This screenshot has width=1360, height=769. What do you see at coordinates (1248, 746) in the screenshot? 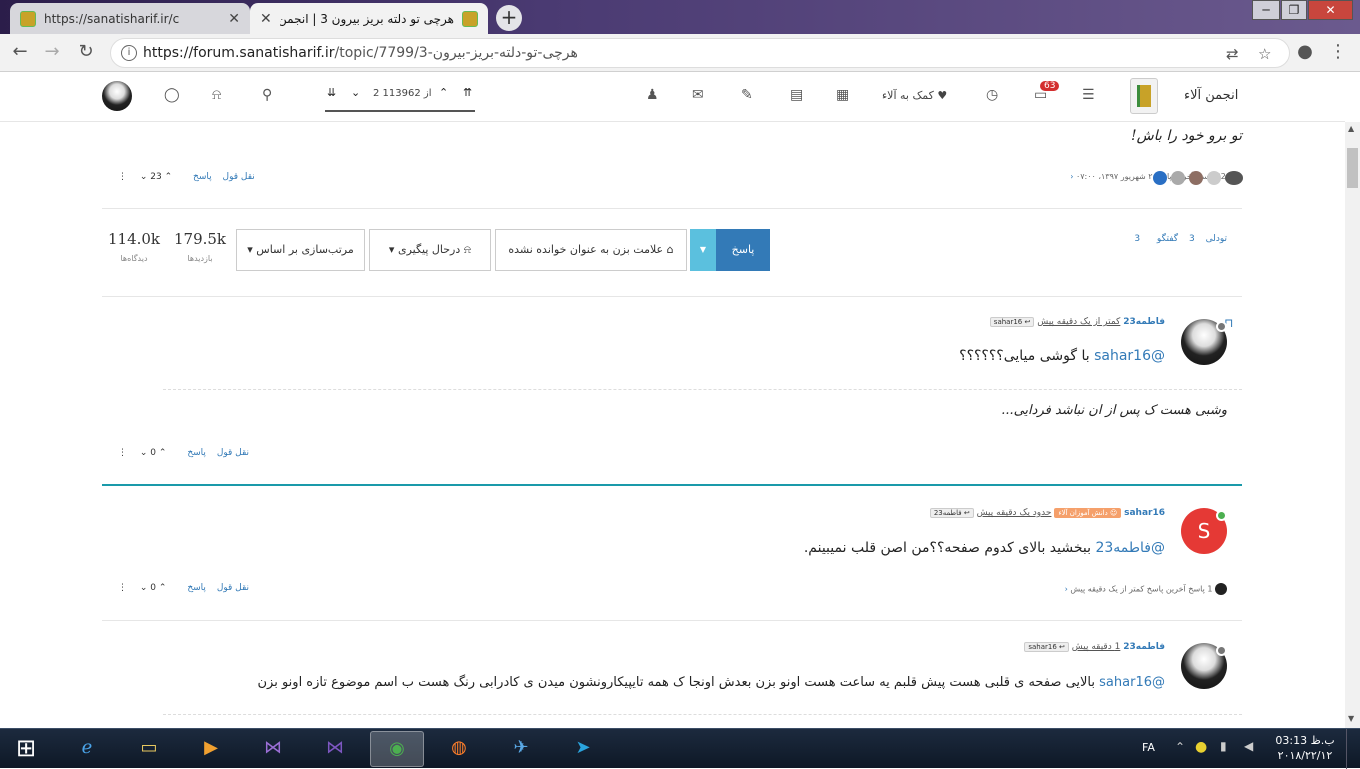
I see `volume-icon: ◀` at bounding box center [1248, 746].